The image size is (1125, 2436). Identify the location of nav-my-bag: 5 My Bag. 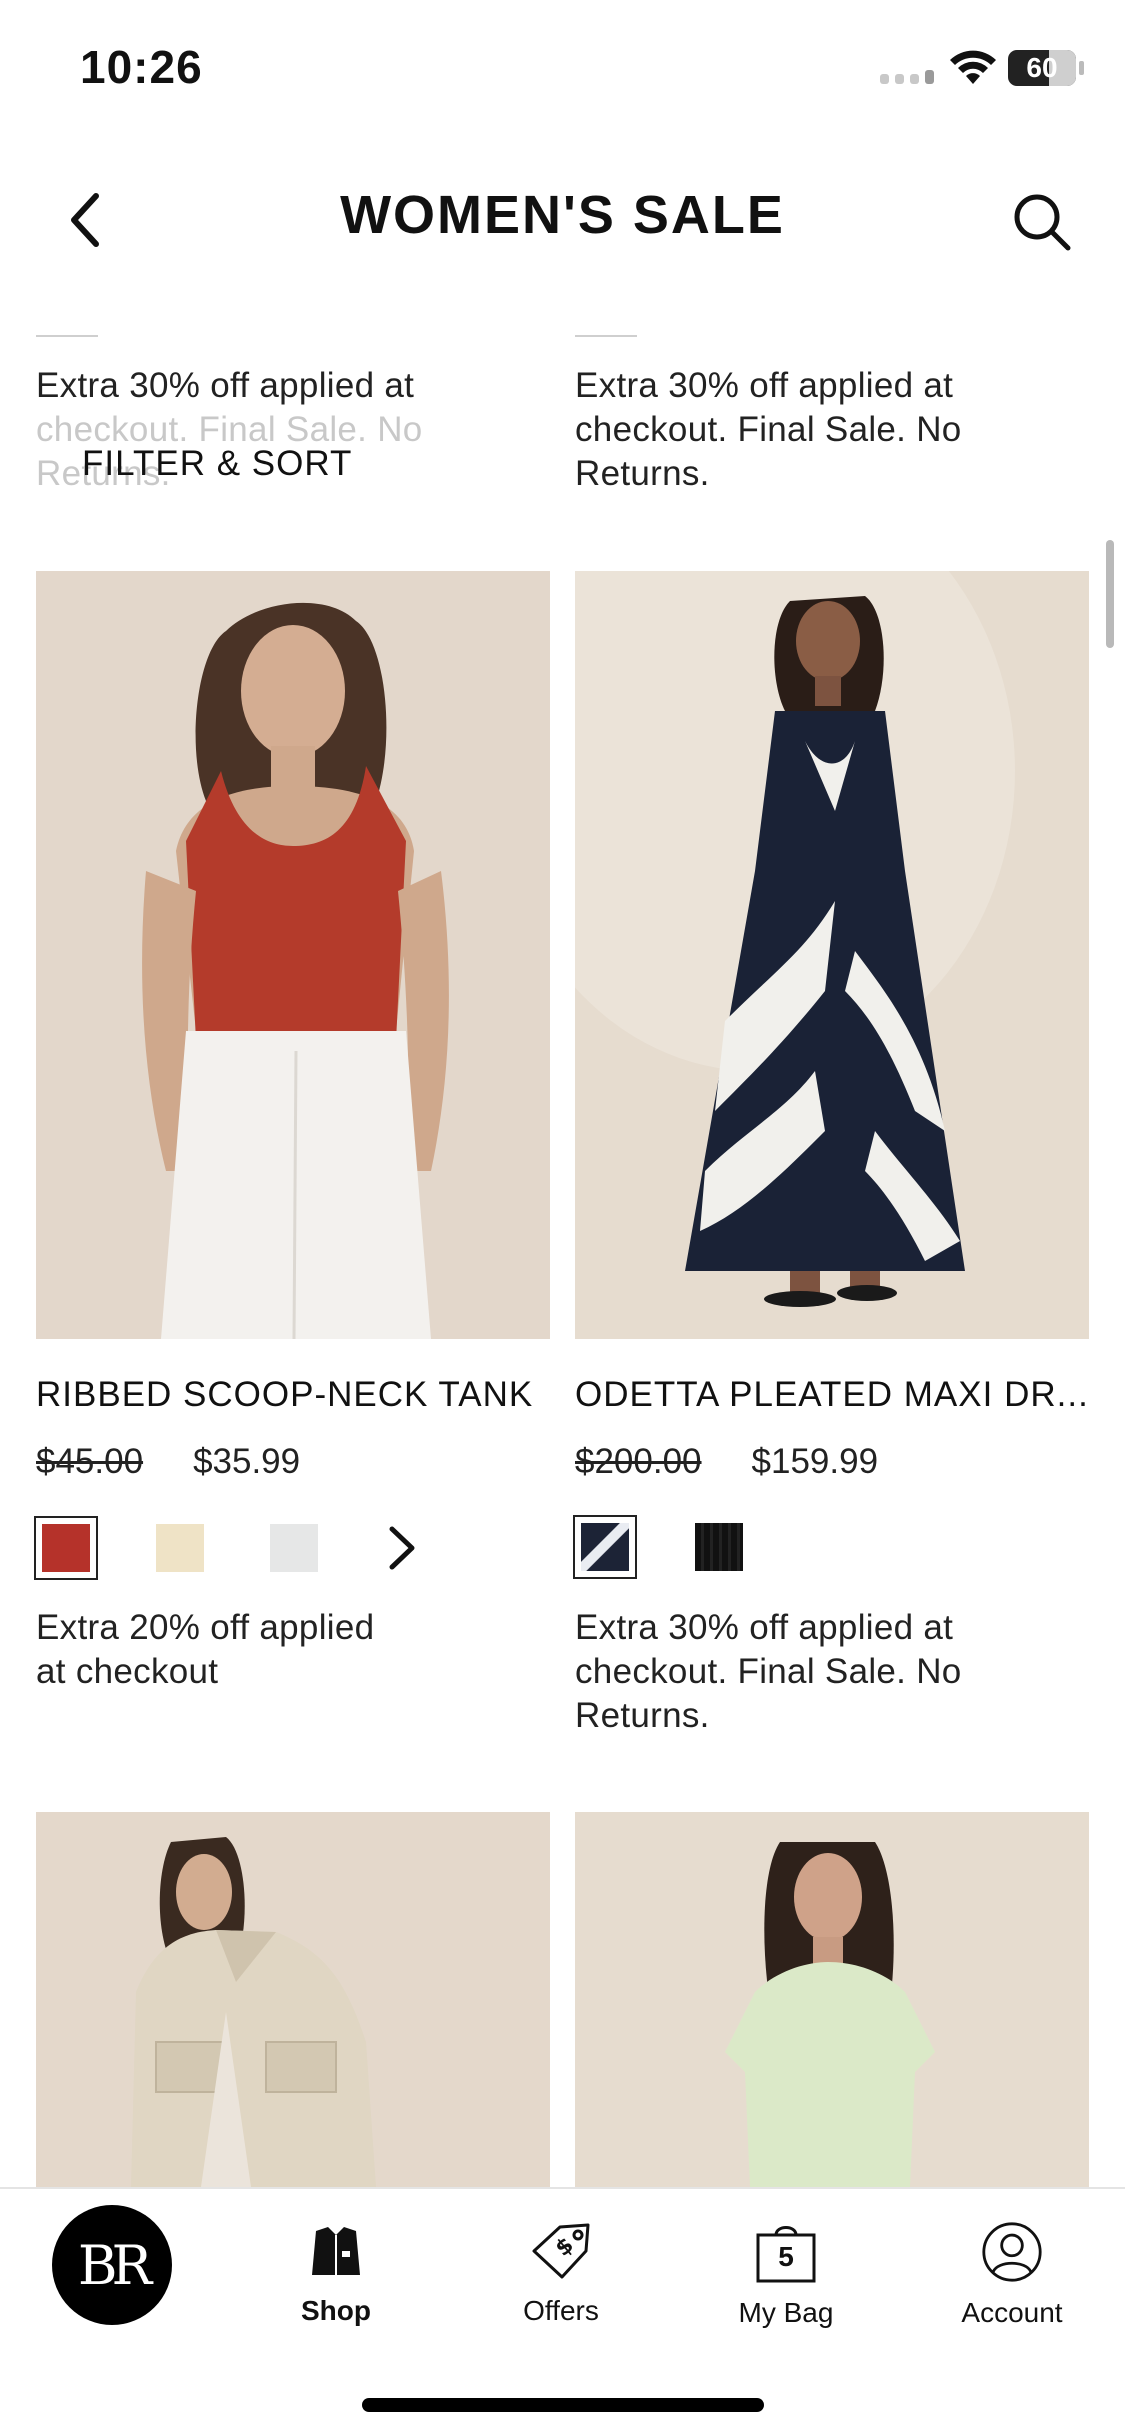
(786, 2275).